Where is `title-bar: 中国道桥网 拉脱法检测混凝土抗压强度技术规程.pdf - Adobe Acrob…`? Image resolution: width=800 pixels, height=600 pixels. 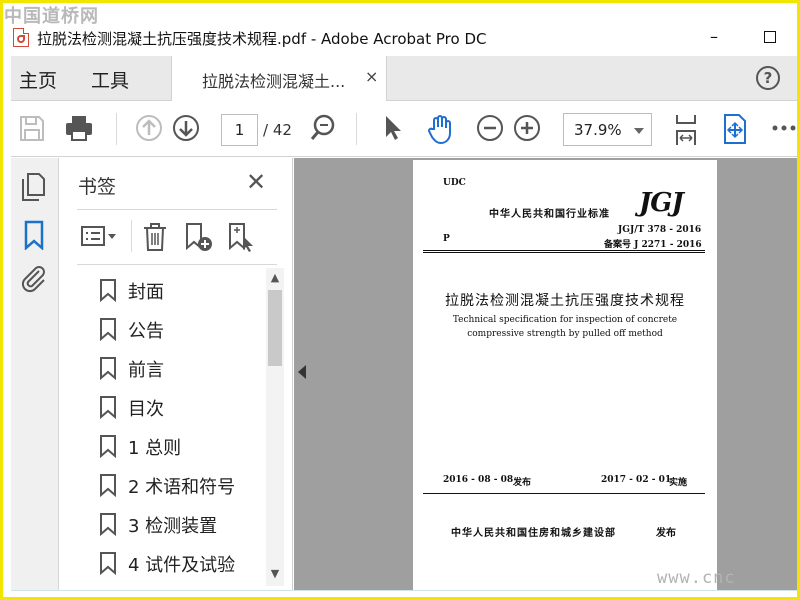 title-bar: 中国道桥网 拉脱法检测混凝土抗压强度技术规程.pdf - Adobe Acrob… is located at coordinates (400, 28).